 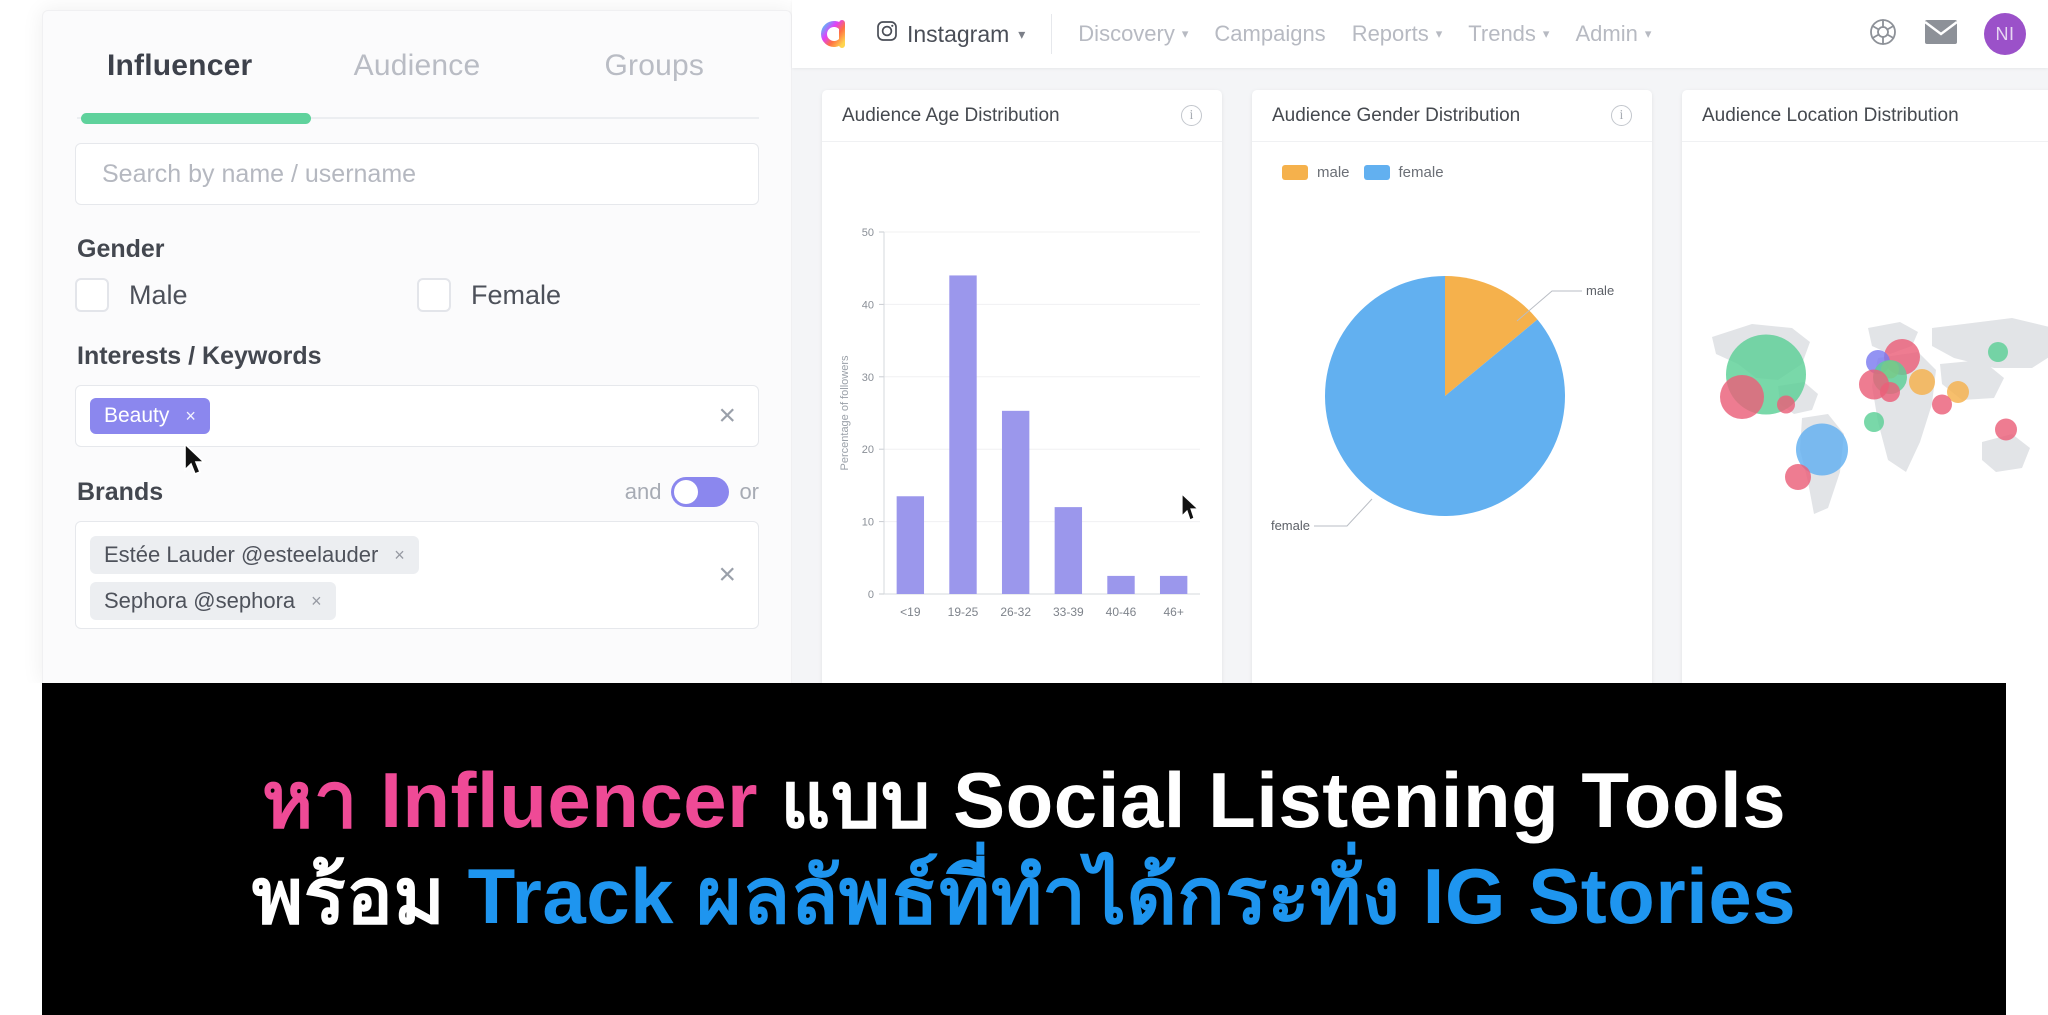 What do you see at coordinates (434, 295) in the screenshot?
I see `checkbox-female` at bounding box center [434, 295].